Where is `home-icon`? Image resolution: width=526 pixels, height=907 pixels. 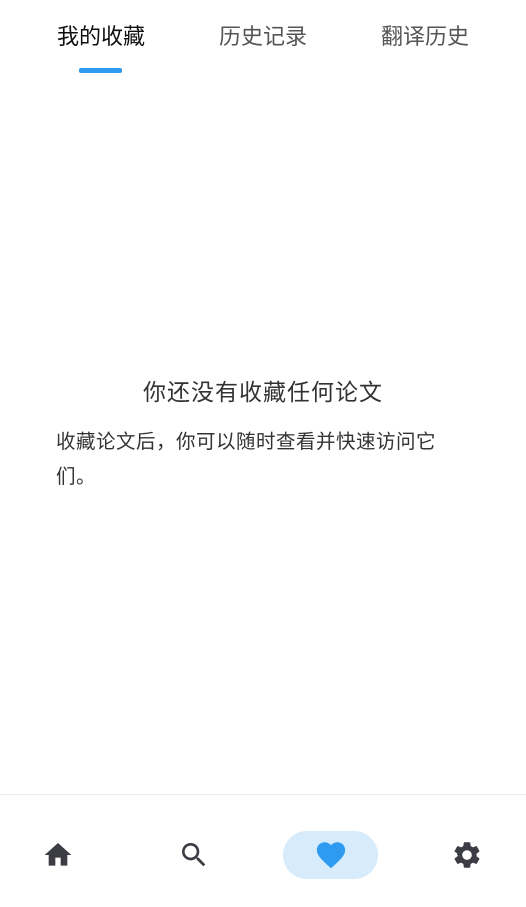
home-icon is located at coordinates (58, 854).